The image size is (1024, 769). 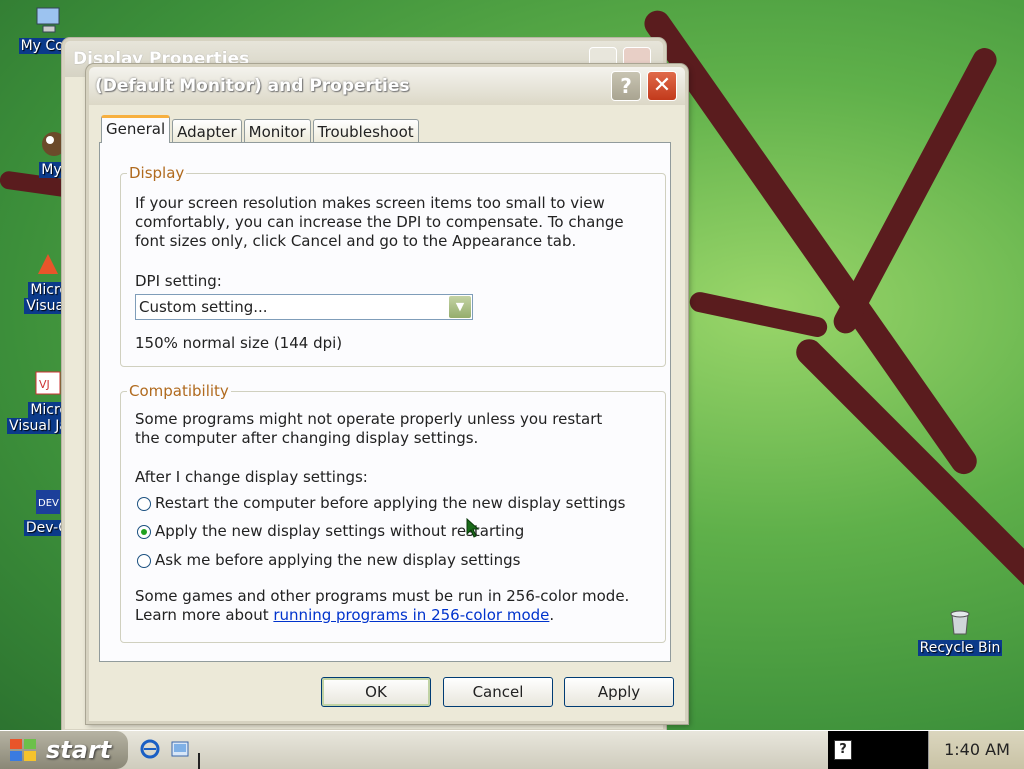 What do you see at coordinates (38, 426) in the screenshot?
I see `desktop-icon-label: Visual Ja` at bounding box center [38, 426].